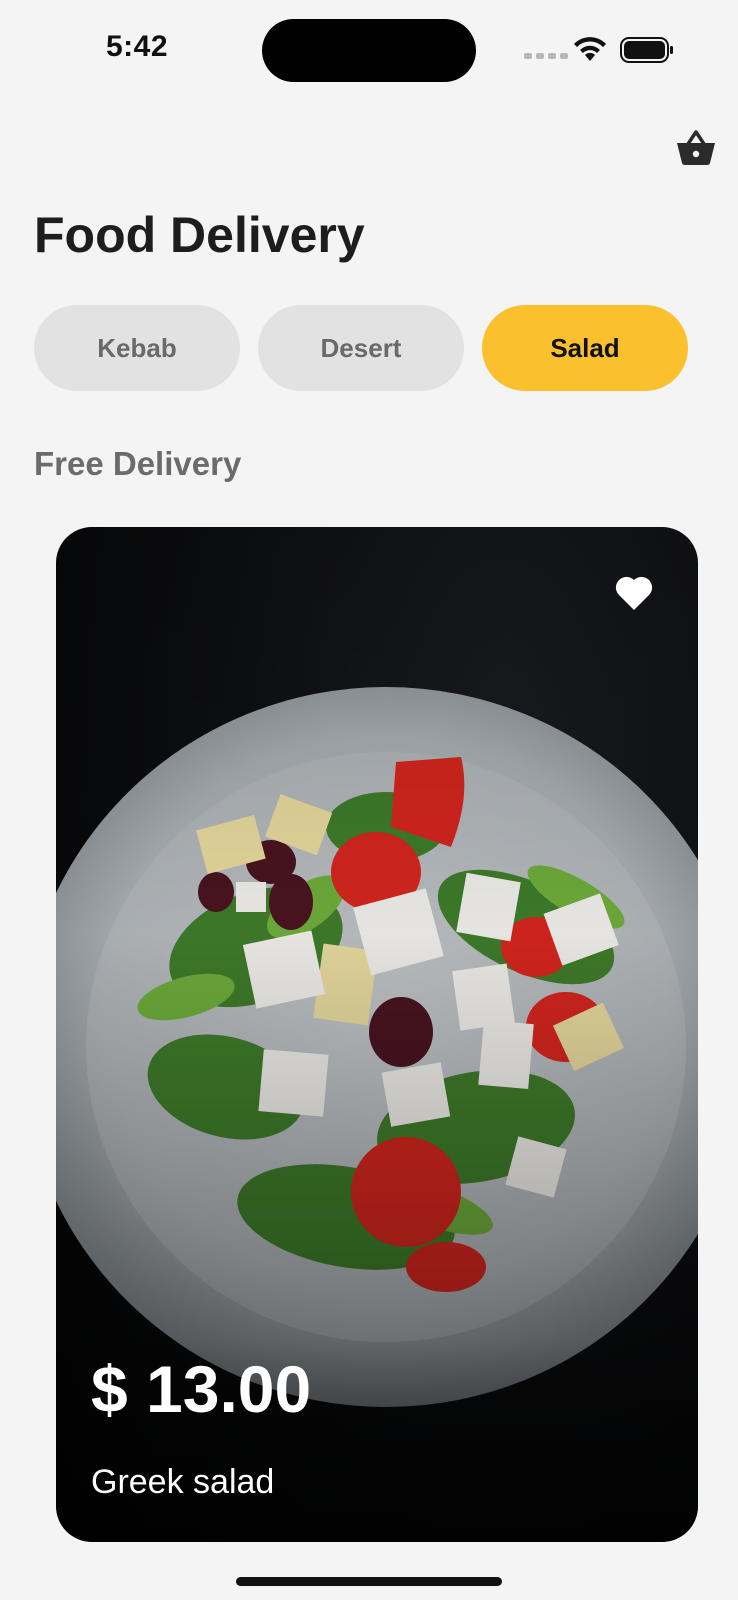 The width and height of the screenshot is (738, 1600). I want to click on home-indicator, so click(369, 1581).